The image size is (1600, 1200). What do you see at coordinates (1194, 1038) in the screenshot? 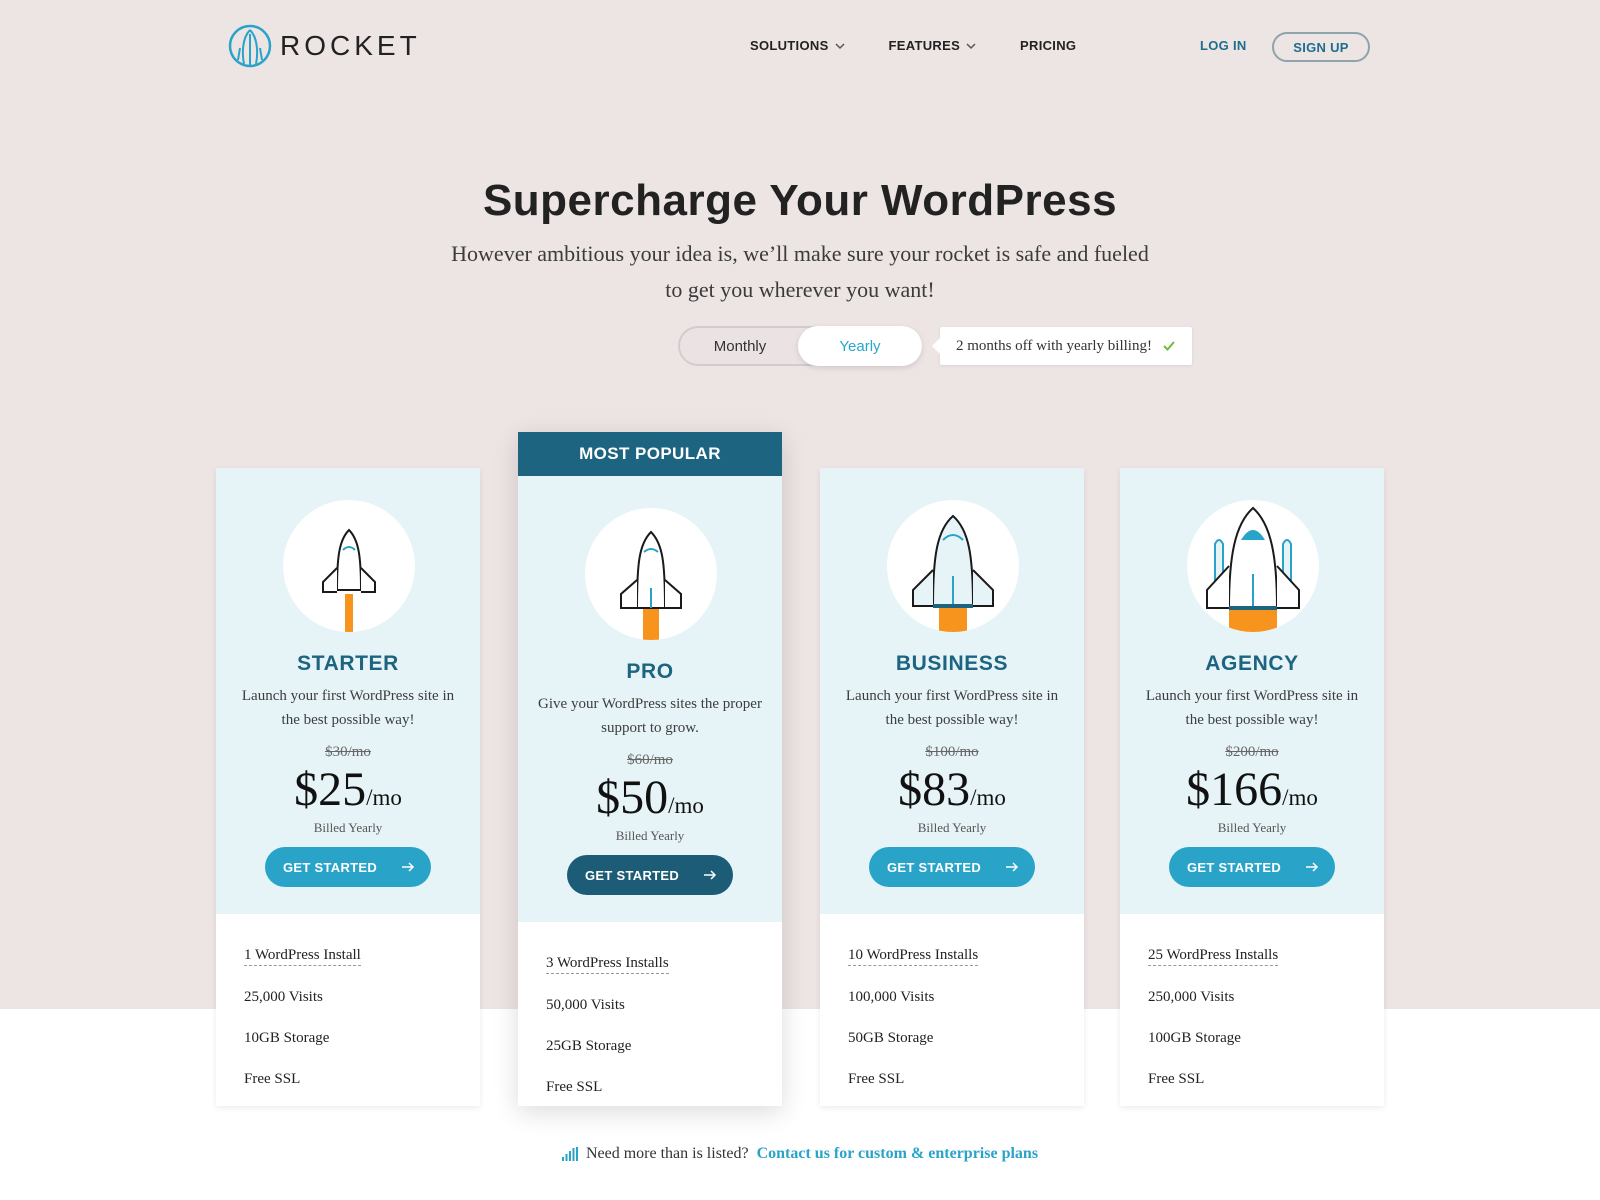
I see `feature-item: 100GB Storage` at bounding box center [1194, 1038].